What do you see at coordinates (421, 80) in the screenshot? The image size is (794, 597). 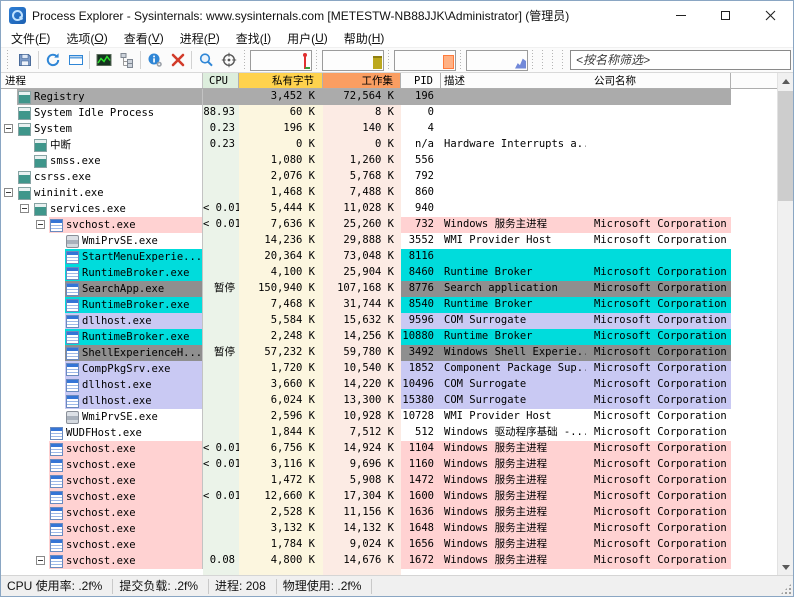 I see `column-header-pid: PID` at bounding box center [421, 80].